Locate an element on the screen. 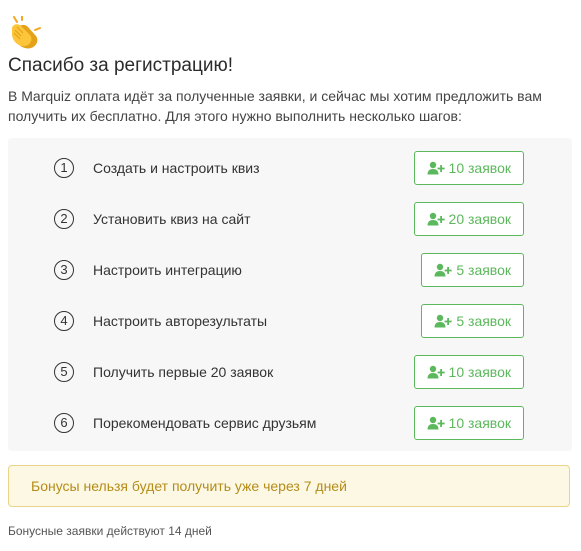  reward-button-step-5: 10 заявок is located at coordinates (468, 372).